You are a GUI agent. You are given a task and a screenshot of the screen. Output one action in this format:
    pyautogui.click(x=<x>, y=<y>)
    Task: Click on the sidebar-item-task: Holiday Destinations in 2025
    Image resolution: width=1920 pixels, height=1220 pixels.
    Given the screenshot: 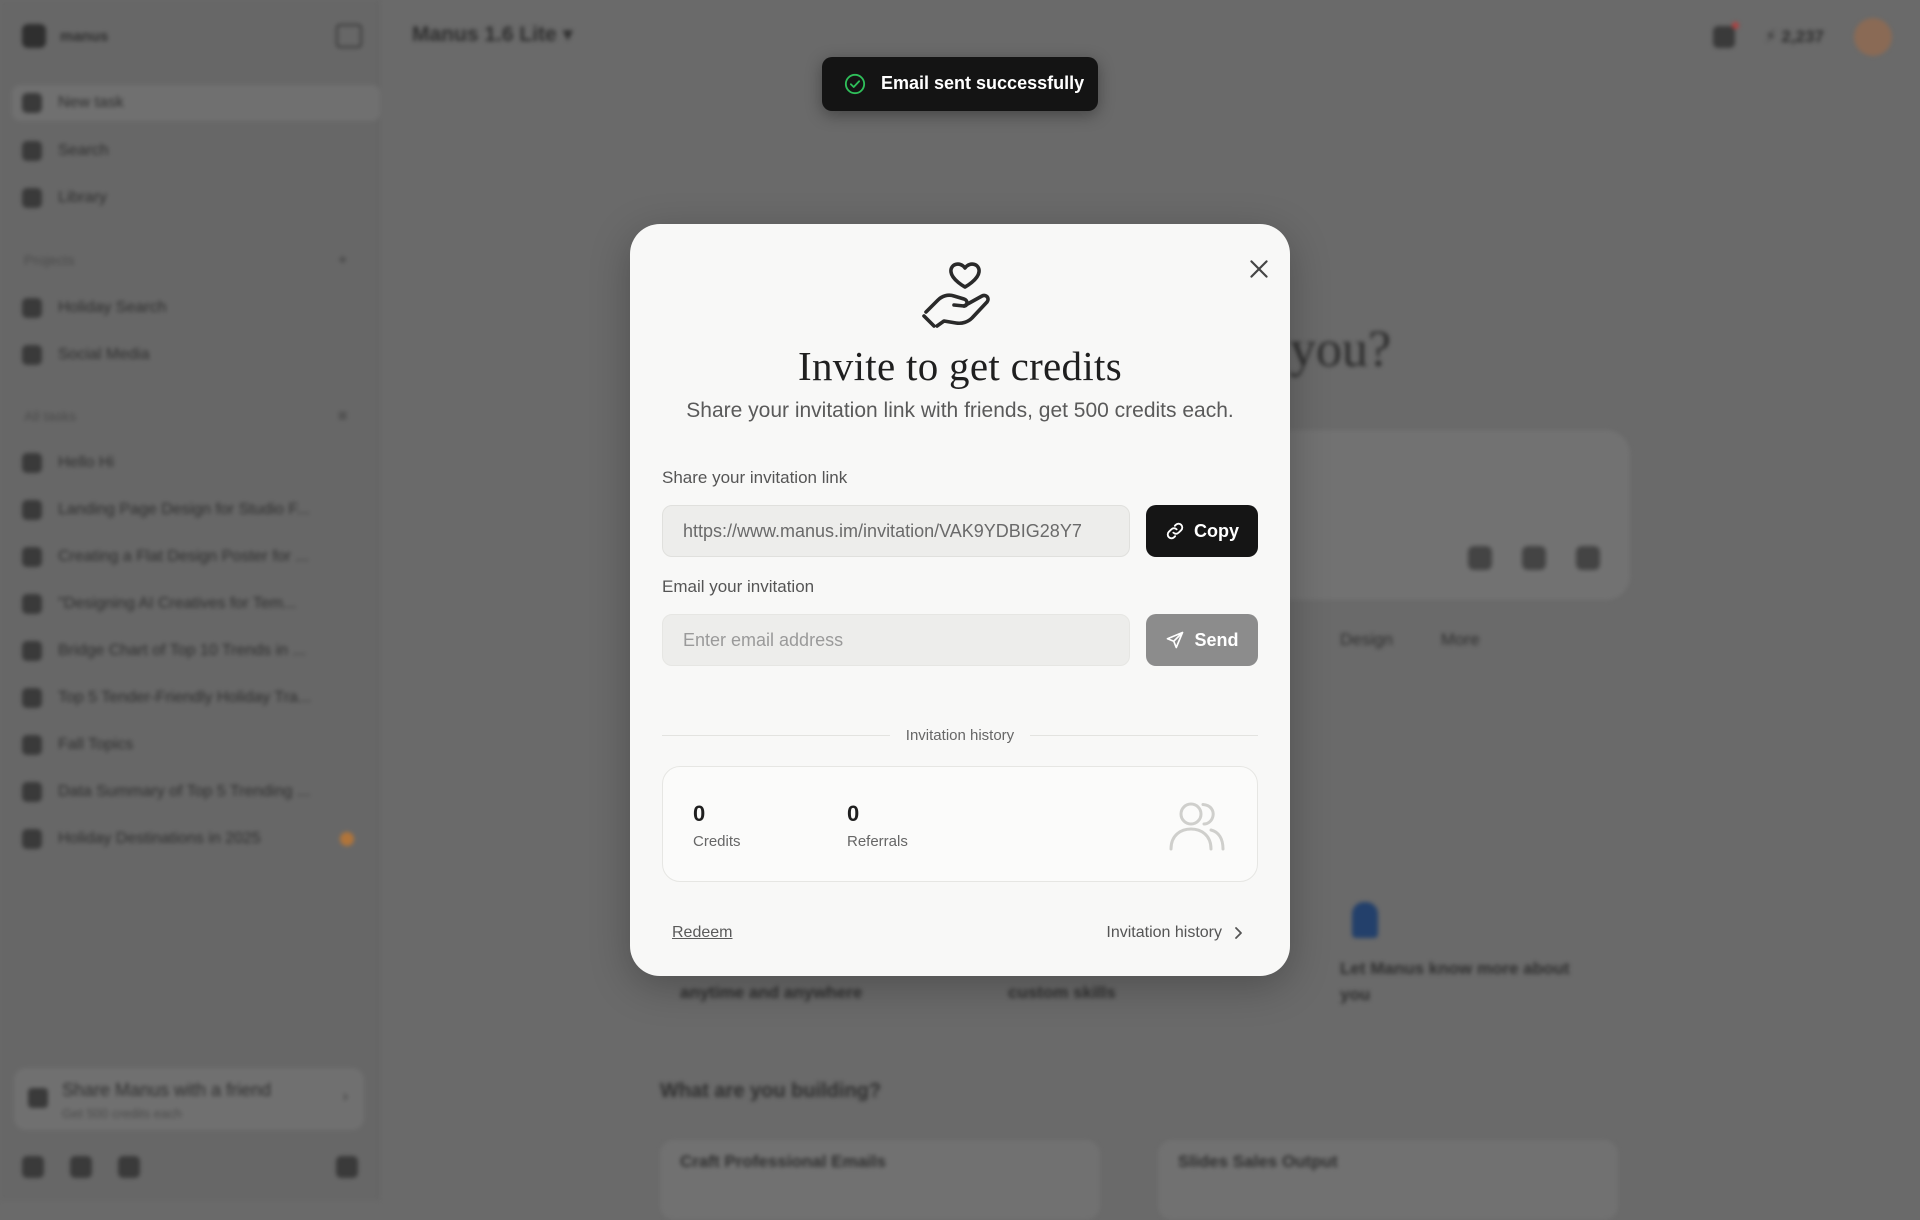 What is the action you would take?
    pyautogui.click(x=141, y=839)
    